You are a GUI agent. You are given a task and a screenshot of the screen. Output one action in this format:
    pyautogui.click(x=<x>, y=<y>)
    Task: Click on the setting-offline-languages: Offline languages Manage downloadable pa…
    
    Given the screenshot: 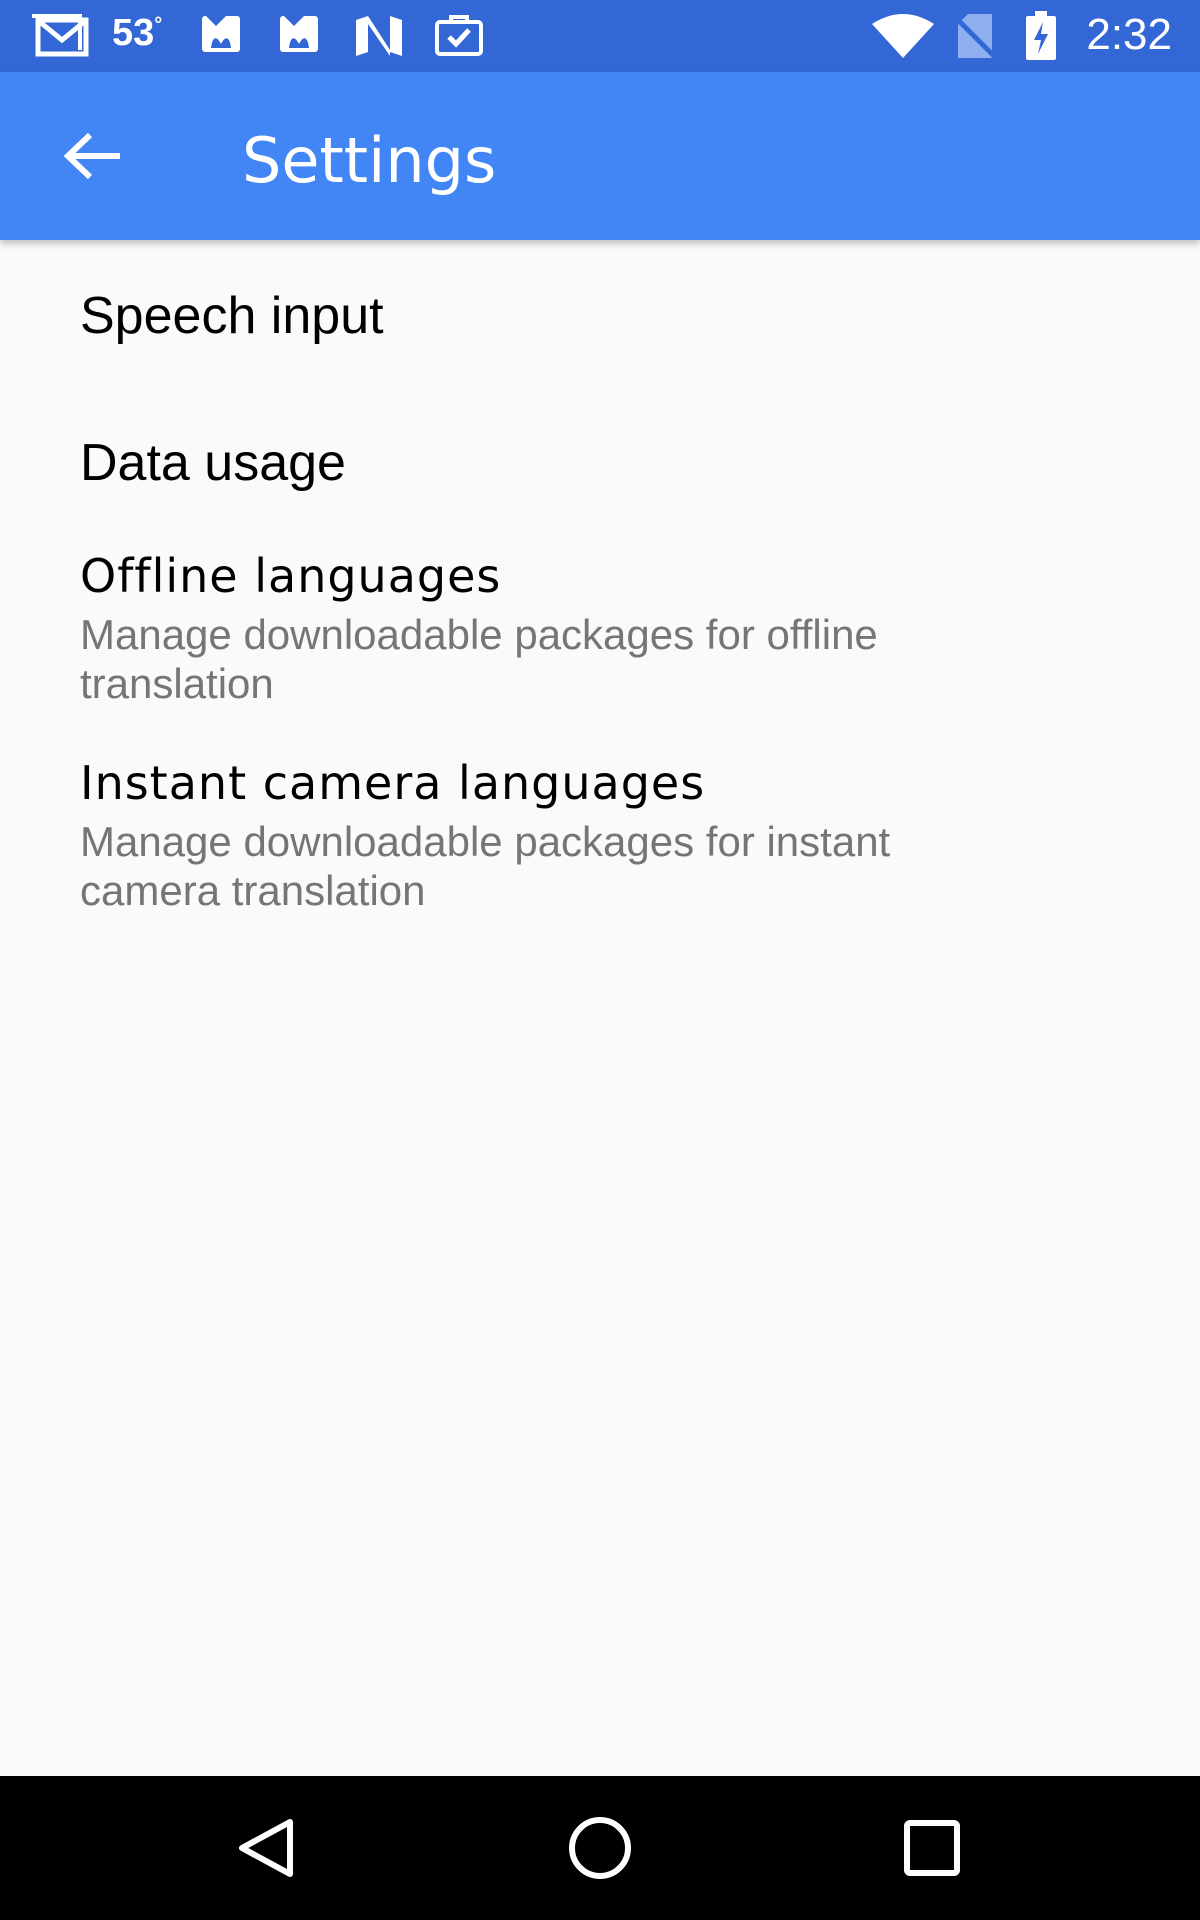 What is the action you would take?
    pyautogui.click(x=600, y=627)
    